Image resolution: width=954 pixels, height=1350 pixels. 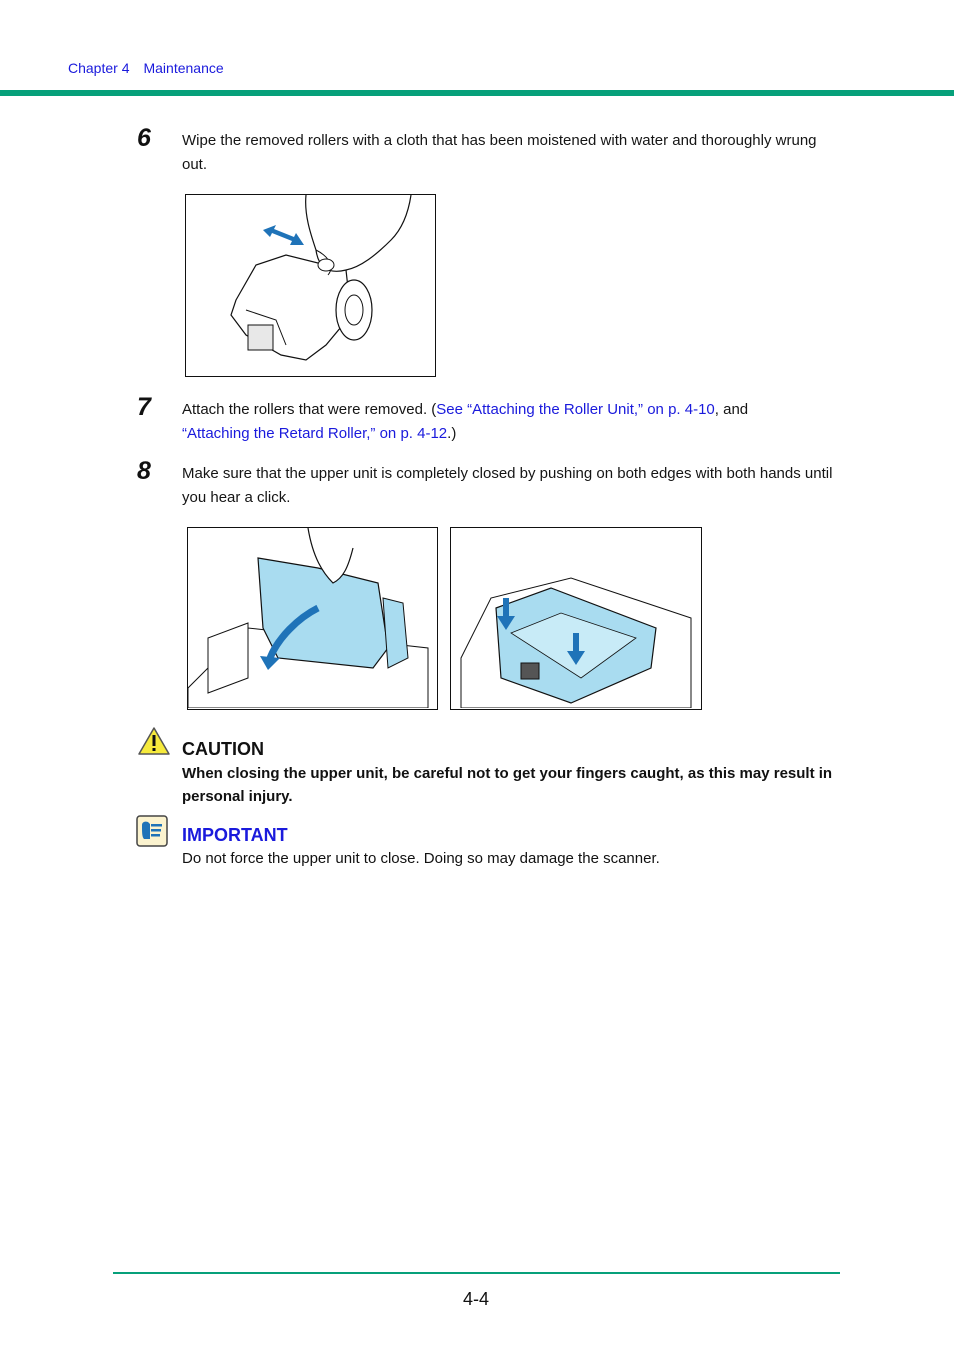 What do you see at coordinates (144, 407) in the screenshot?
I see `step-number-7: 7` at bounding box center [144, 407].